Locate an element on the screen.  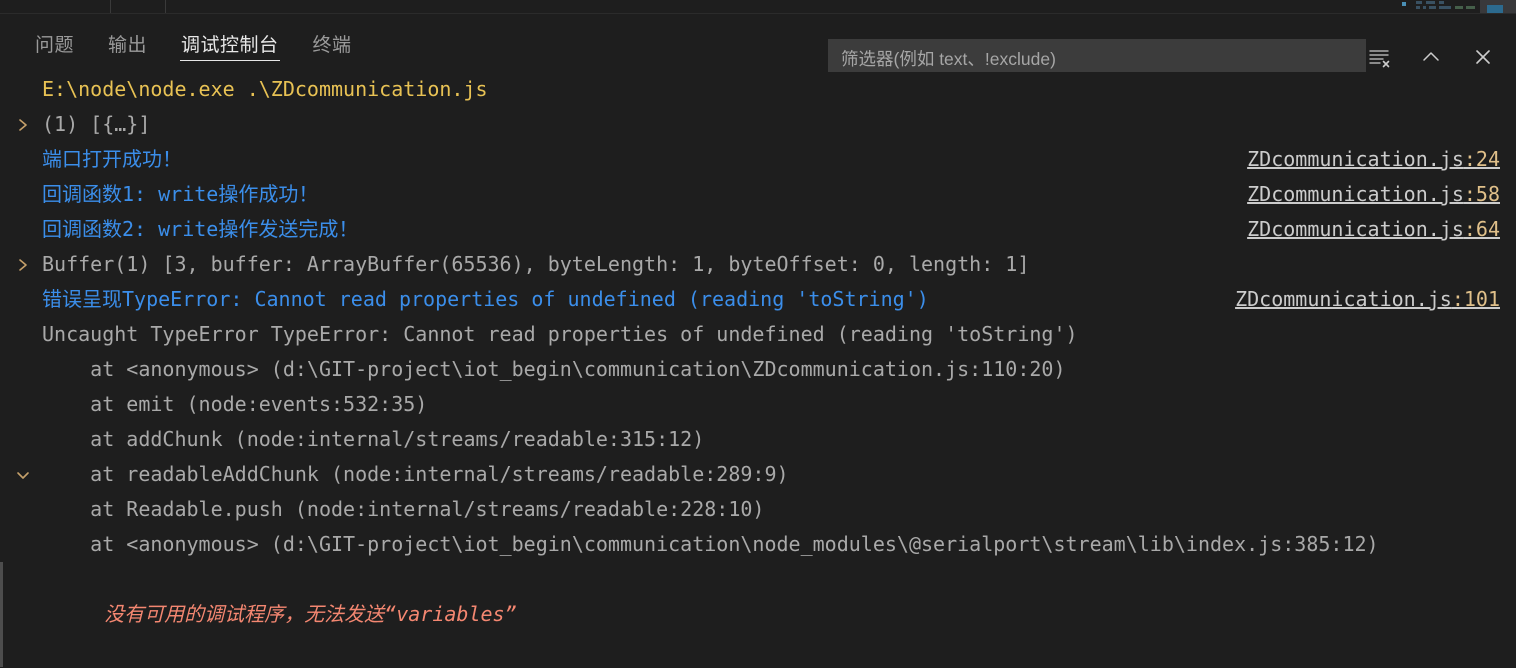
editor-code-line: 54var d = data[0]; is located at coordinates (758, 6).